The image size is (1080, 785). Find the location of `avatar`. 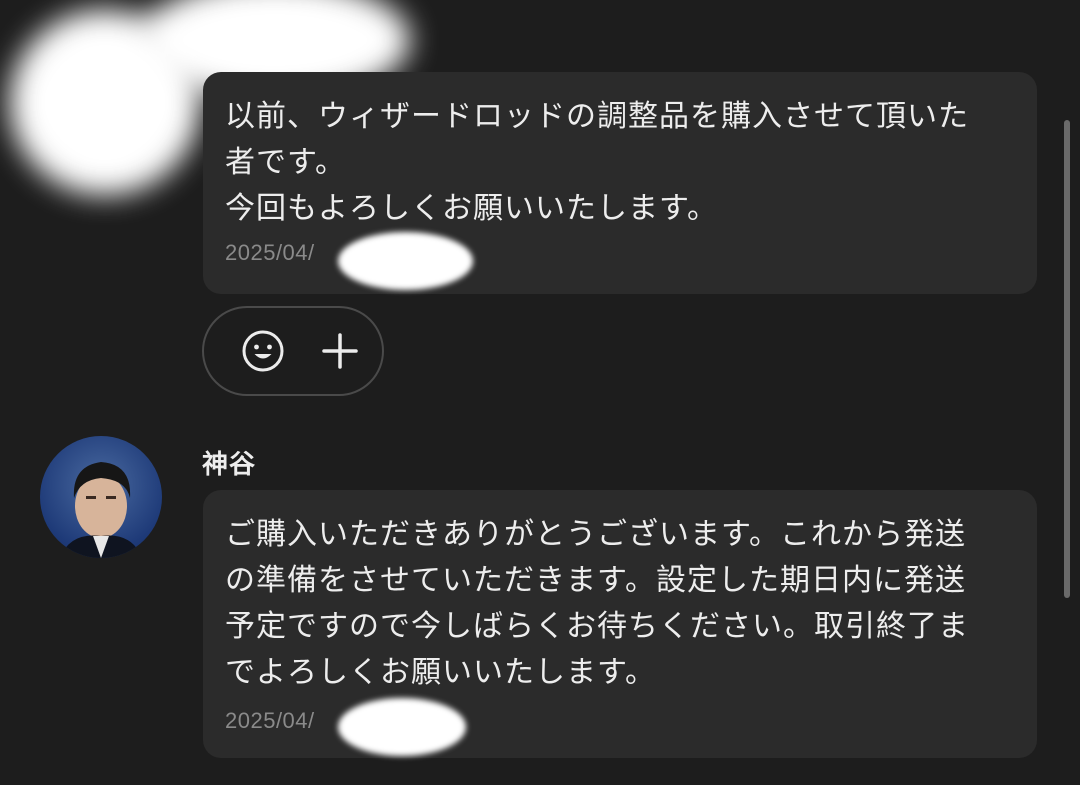

avatar is located at coordinates (101, 497).